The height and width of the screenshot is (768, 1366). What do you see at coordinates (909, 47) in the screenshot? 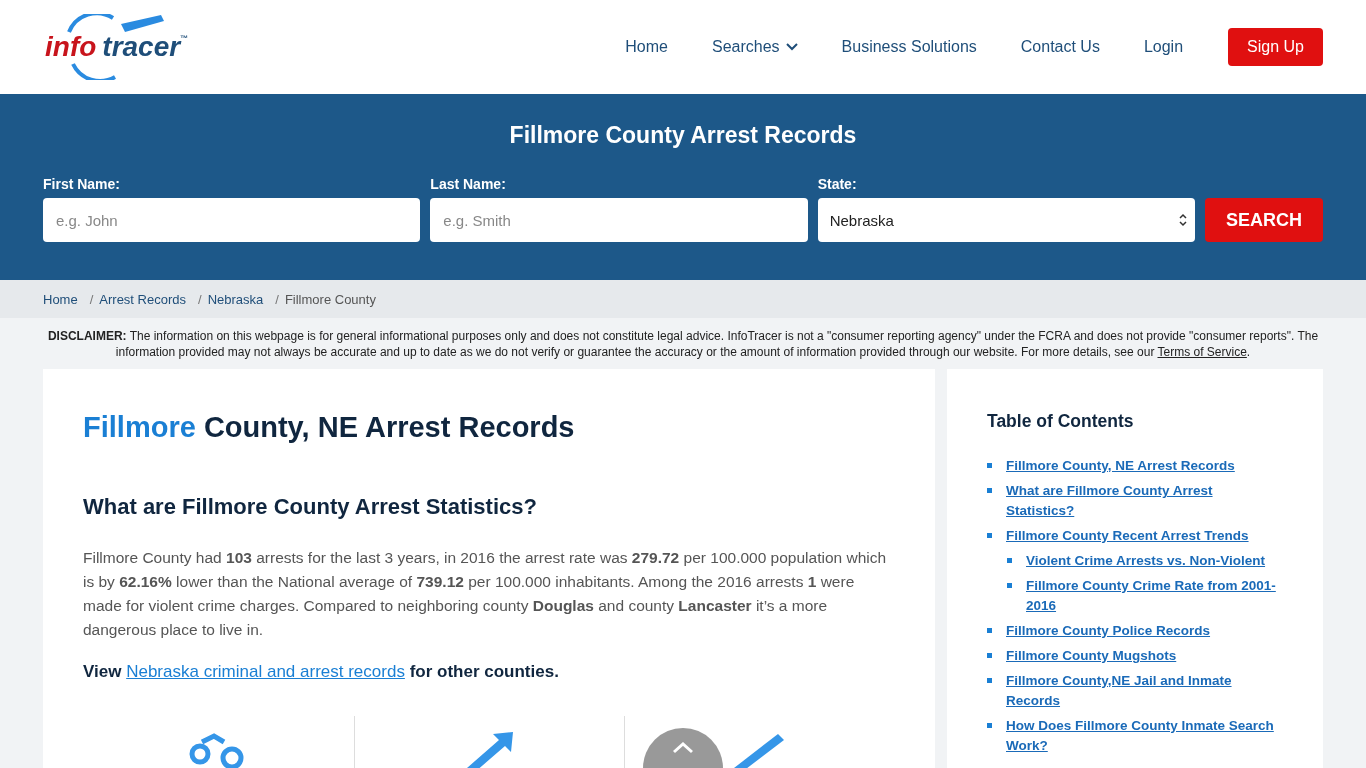
I see `nav-link: Business Solutions` at bounding box center [909, 47].